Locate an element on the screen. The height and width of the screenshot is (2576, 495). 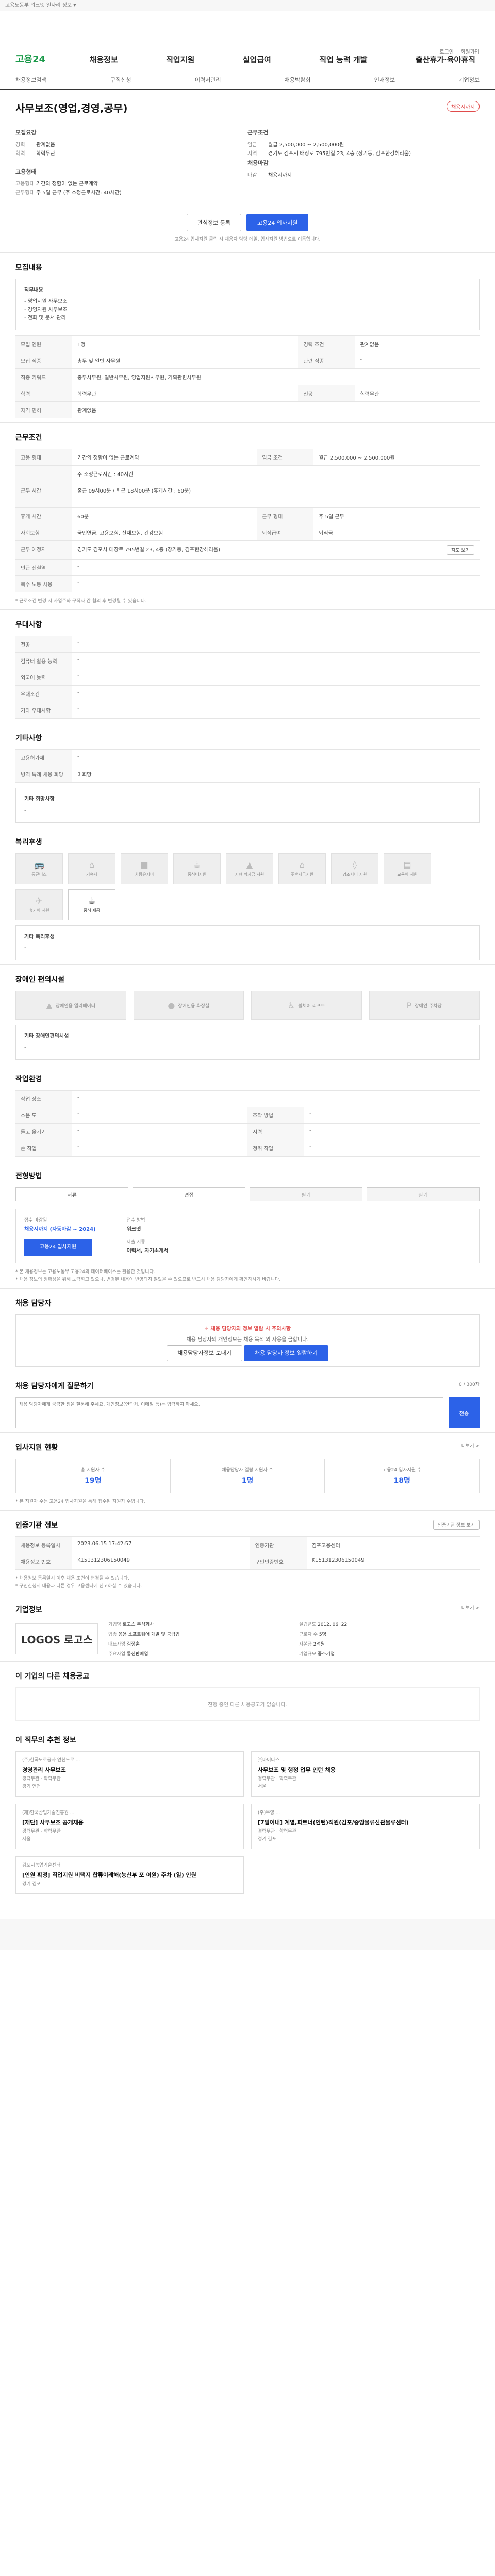
subnav-company: 기업정보 is located at coordinates (468, 80).